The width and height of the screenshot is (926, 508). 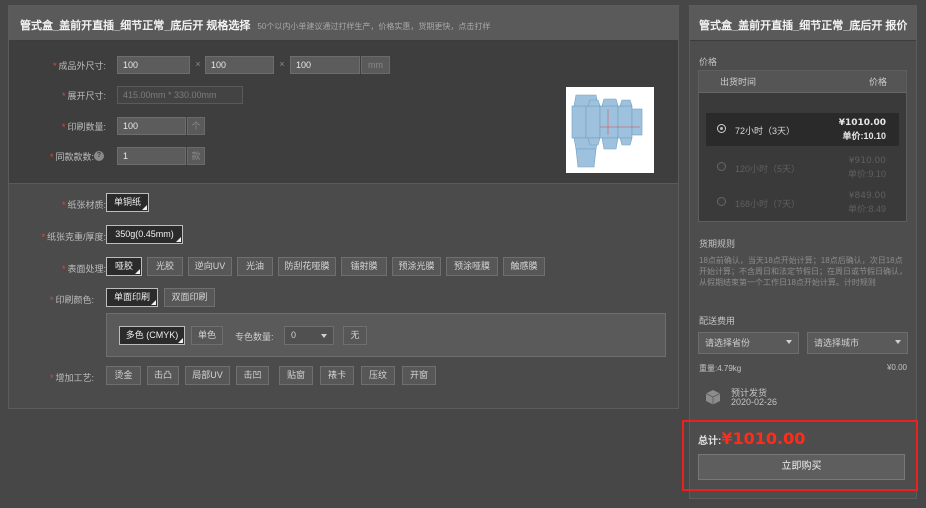 What do you see at coordinates (754, 402) in the screenshot?
I see `ship-date: 2020-02-26` at bounding box center [754, 402].